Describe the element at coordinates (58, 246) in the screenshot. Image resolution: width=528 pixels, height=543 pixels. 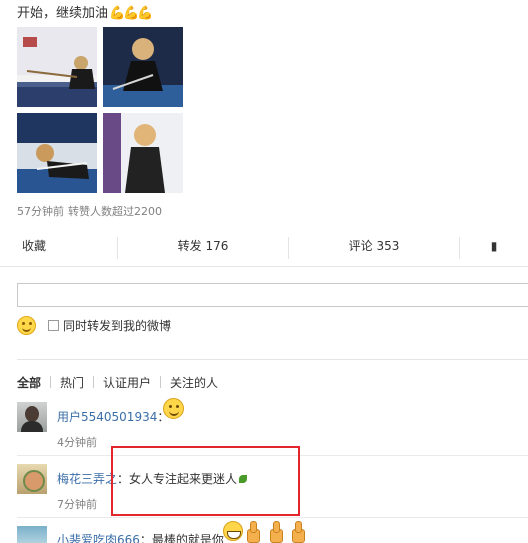
I see `collect-button: 收藏` at that location.